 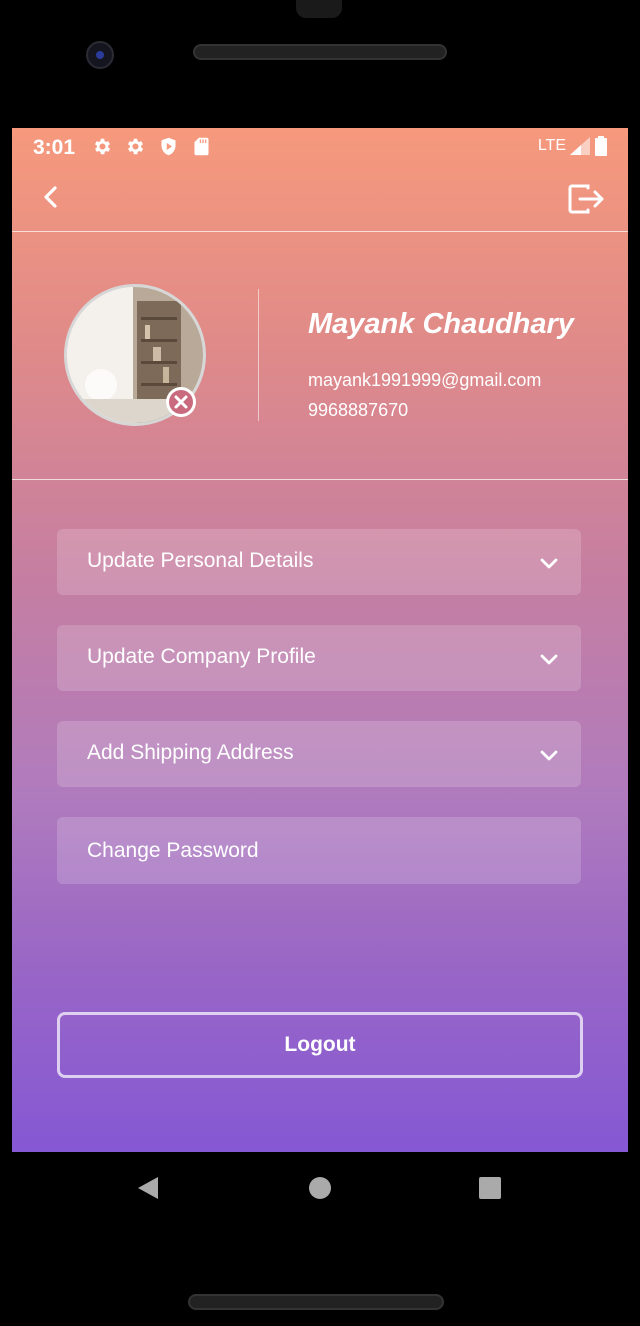 I want to click on network-type: LTE, so click(x=551, y=145).